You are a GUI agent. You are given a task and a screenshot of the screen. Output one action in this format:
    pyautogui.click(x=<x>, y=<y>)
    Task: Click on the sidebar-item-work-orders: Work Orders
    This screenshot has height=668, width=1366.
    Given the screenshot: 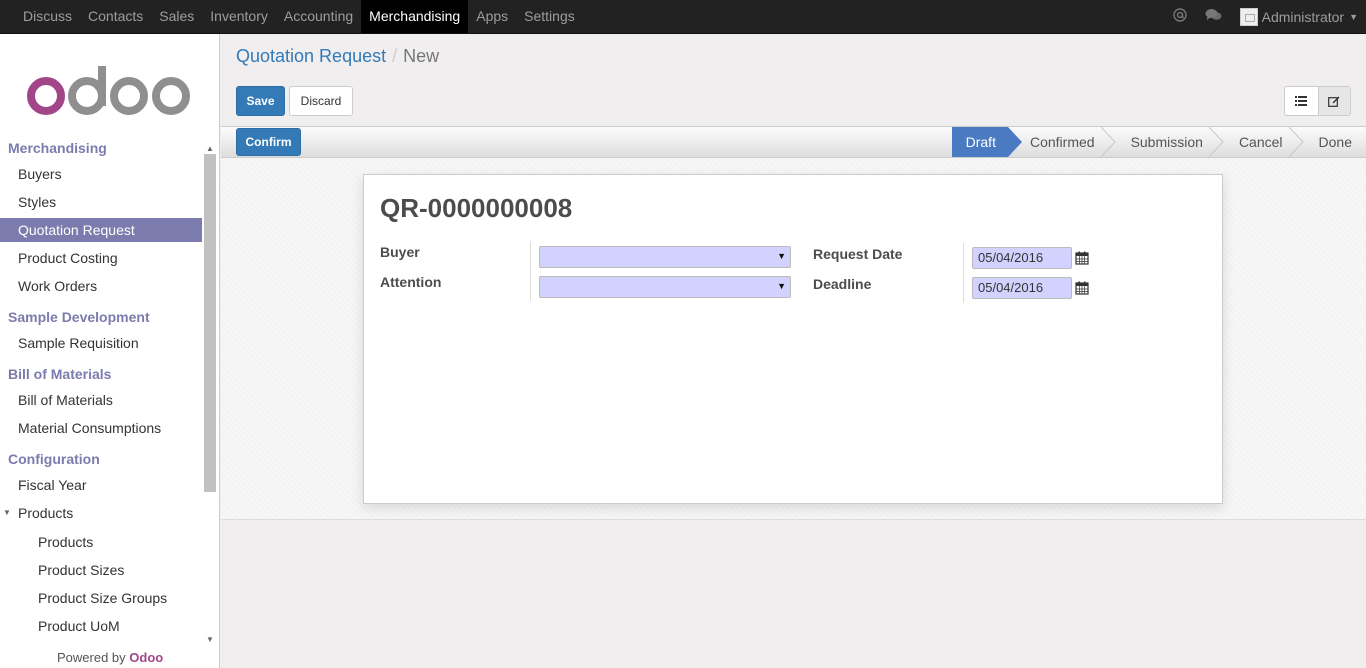 What is the action you would take?
    pyautogui.click(x=101, y=286)
    